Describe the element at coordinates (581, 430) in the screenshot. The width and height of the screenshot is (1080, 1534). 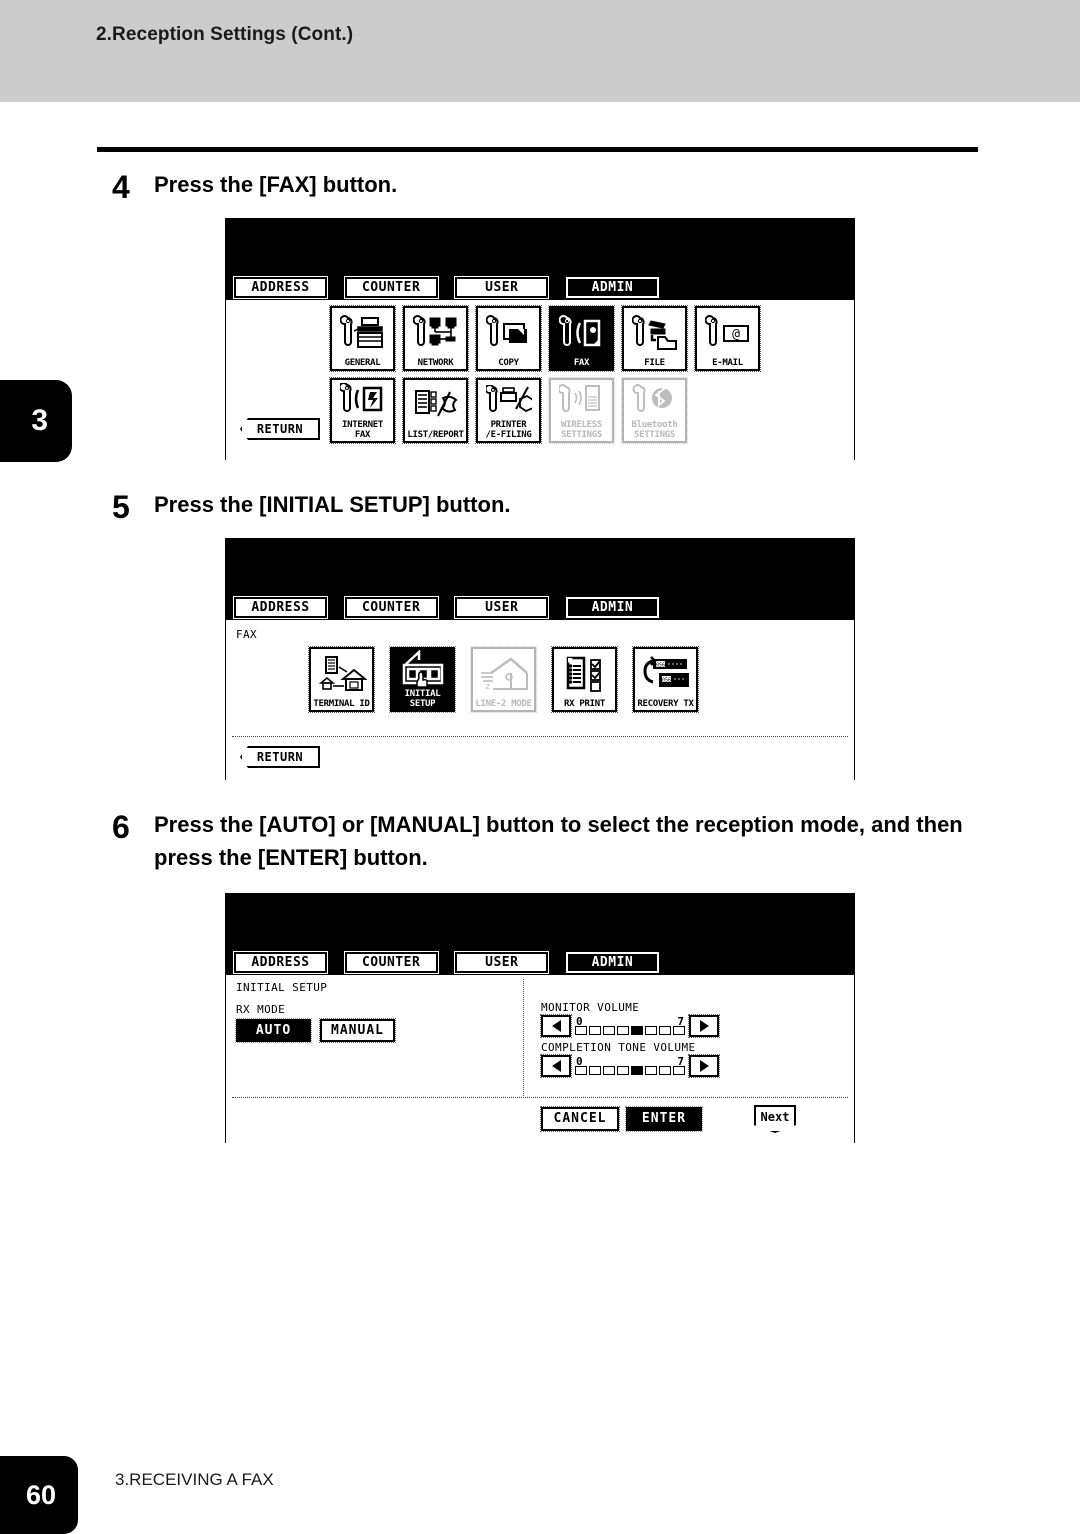
I see `admin-button-label: WIRELESS SETTINGS` at that location.